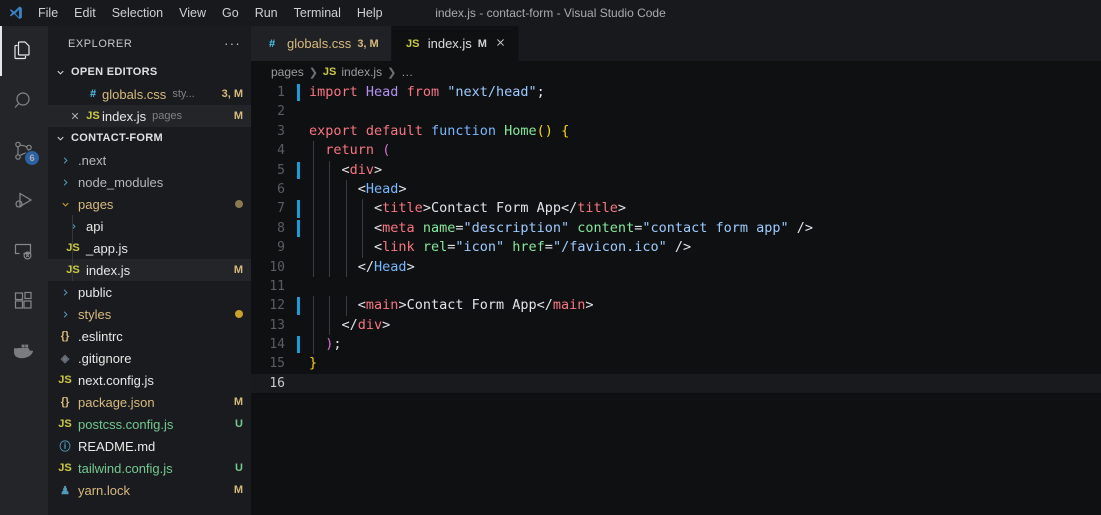  I want to click on open-editor-globals-css: # globals.css sty... 3, M, so click(149, 94).